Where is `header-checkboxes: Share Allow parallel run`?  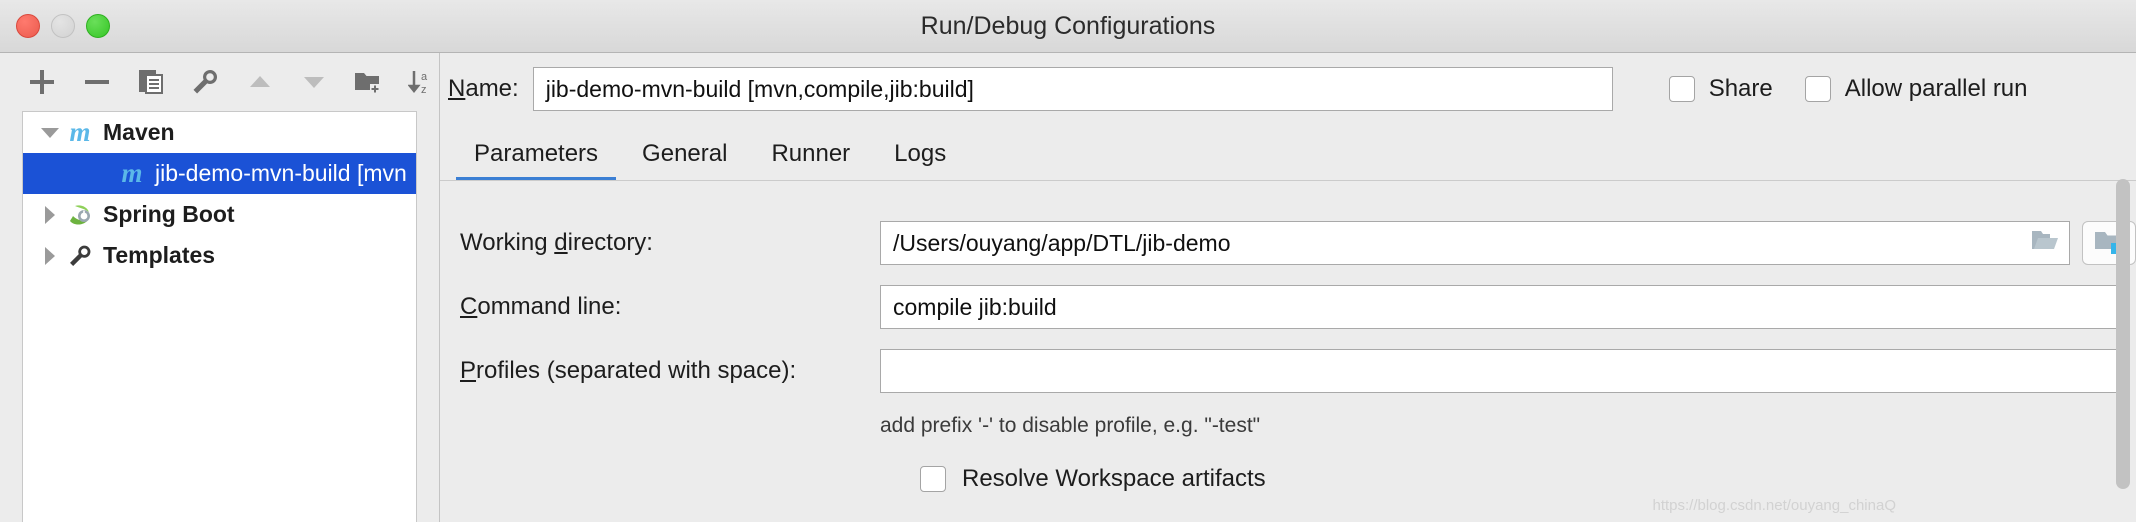
header-checkboxes: Share Allow parallel run is located at coordinates (1857, 89).